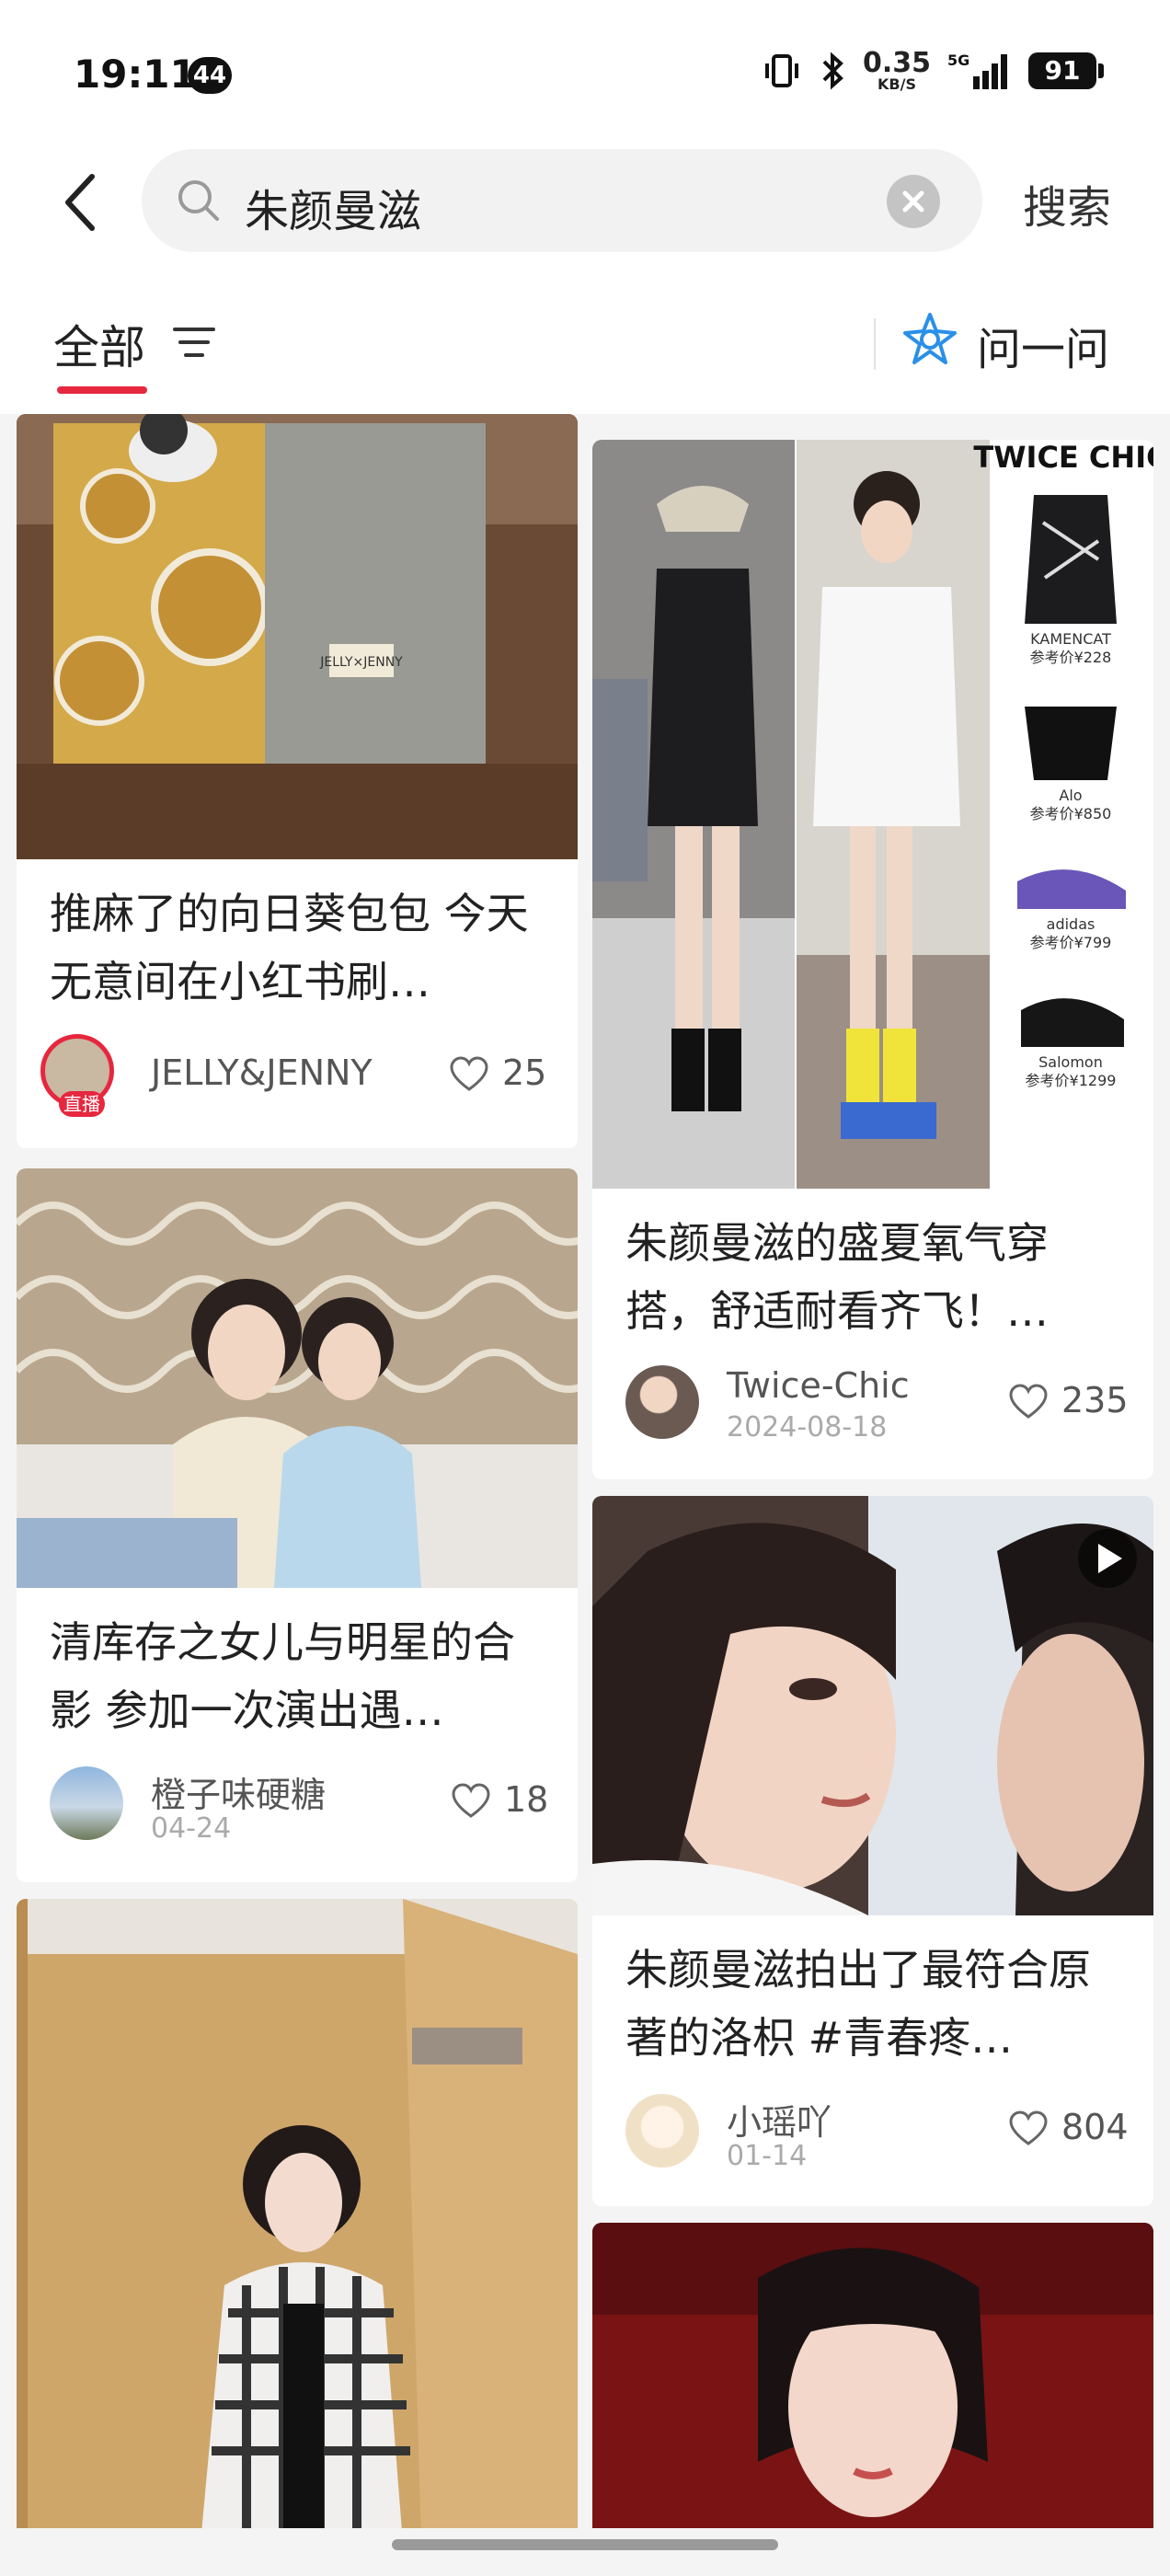 This screenshot has height=2576, width=1170. Describe the element at coordinates (135, 74) in the screenshot. I see `status-time: 19:11` at that location.